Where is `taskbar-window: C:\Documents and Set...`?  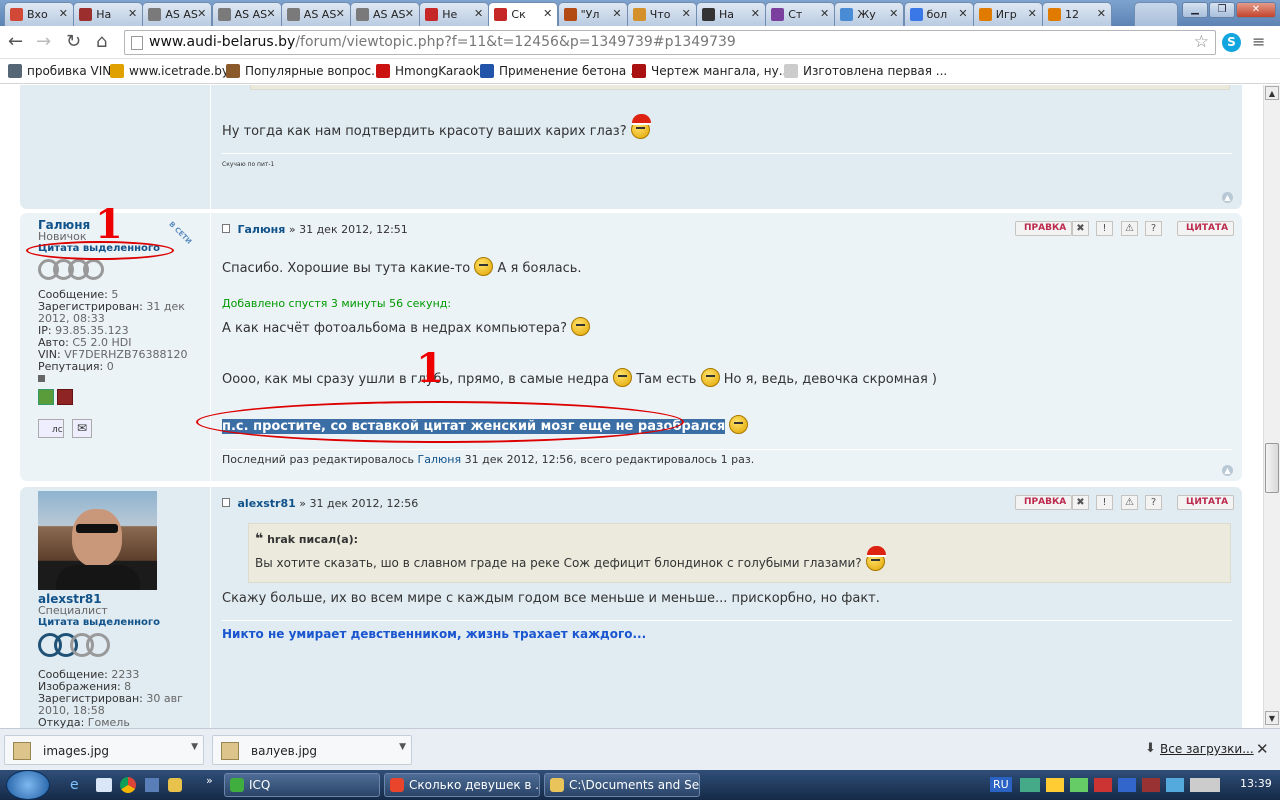
taskbar-window: C:\Documents and Set... is located at coordinates (622, 785).